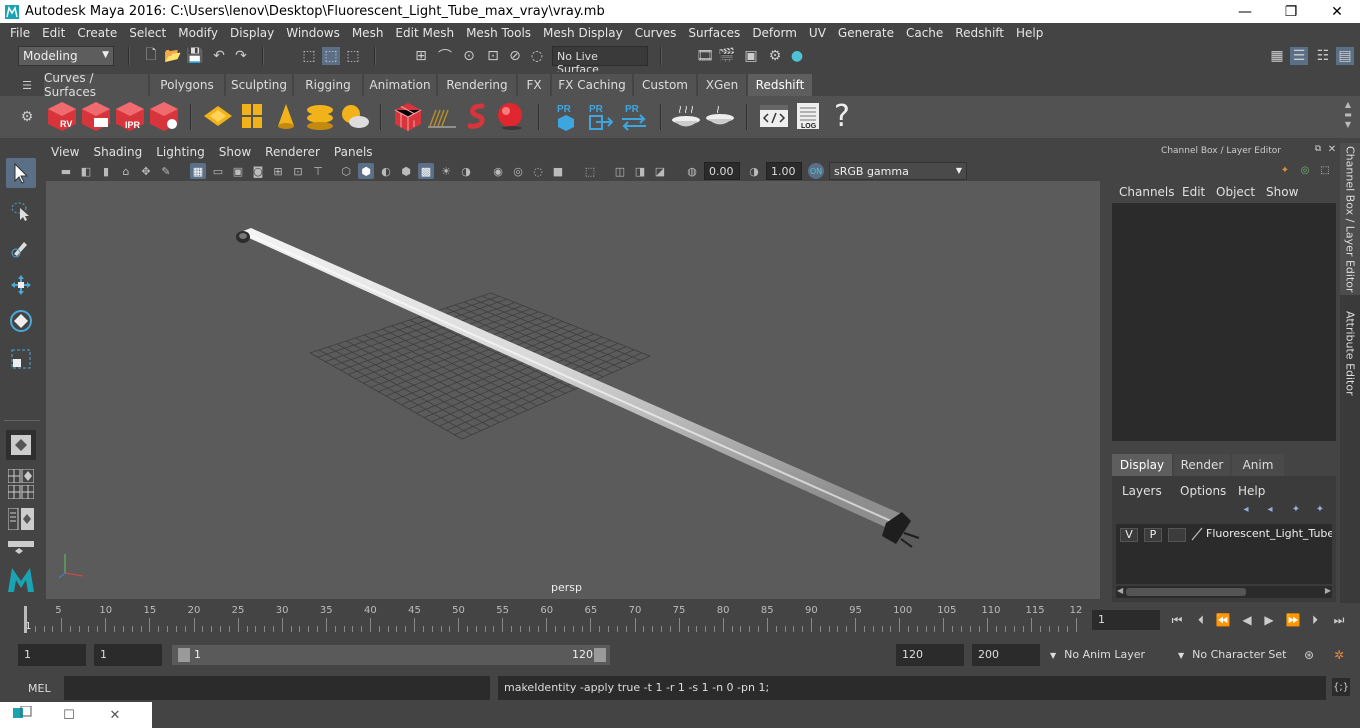 The height and width of the screenshot is (728, 1360). What do you see at coordinates (1315, 620) in the screenshot?
I see `step-forward-frame-icon: ⏵` at bounding box center [1315, 620].